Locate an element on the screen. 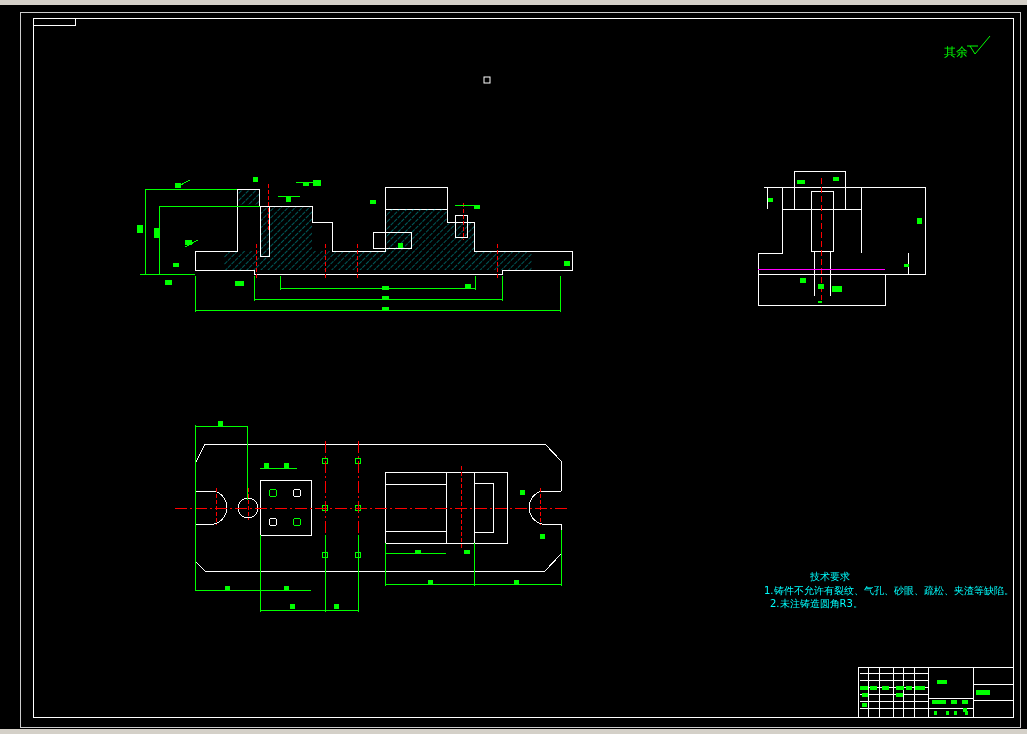 This screenshot has width=1027, height=734. requirement-line: 1.铸件不允许有裂纹、气孔、砂眼、疏松、夹渣等缺陷。 is located at coordinates (889, 590).